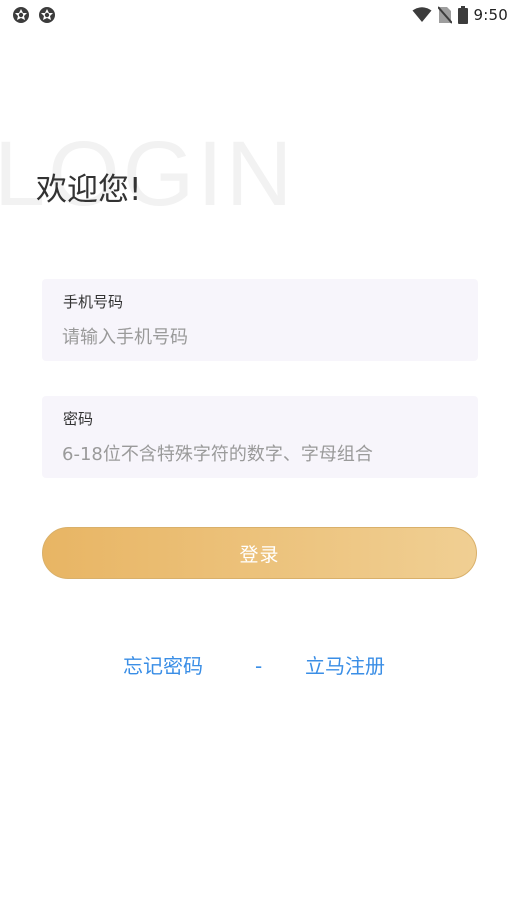 The image size is (518, 920). I want to click on wifi-icon, so click(422, 14).